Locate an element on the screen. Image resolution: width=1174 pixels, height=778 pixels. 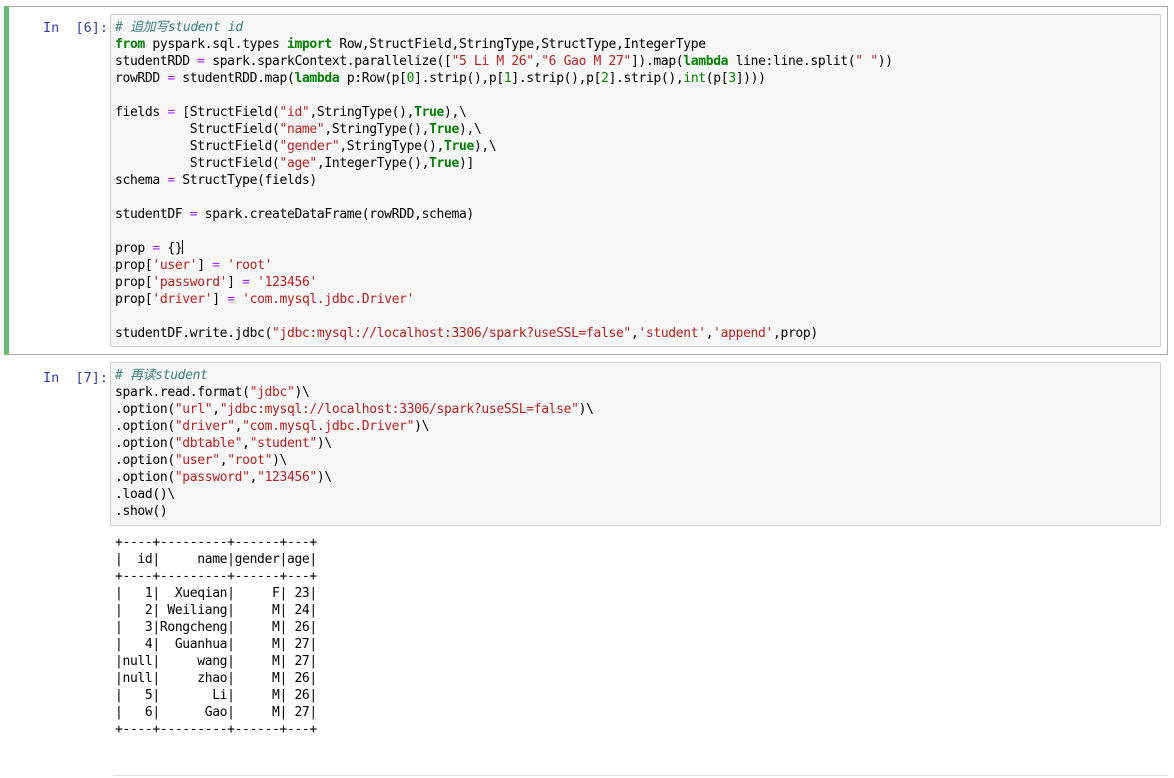
cell-7-prompt: In [7]: is located at coordinates (75, 378).